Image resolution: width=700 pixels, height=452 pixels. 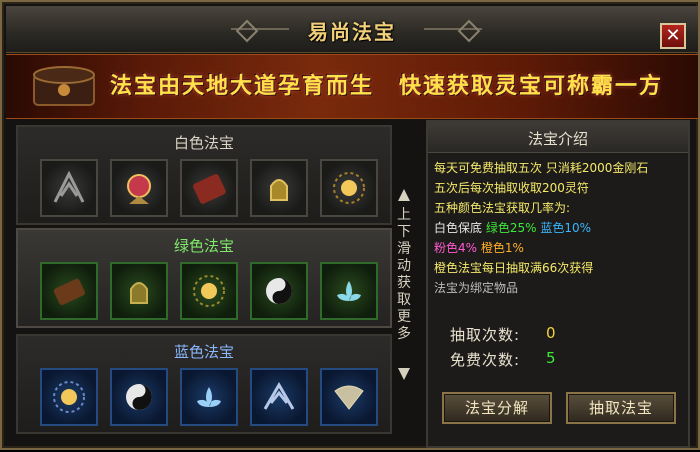 What do you see at coordinates (456, 248) in the screenshot?
I see `pink-rate: 粉色4%` at bounding box center [456, 248].